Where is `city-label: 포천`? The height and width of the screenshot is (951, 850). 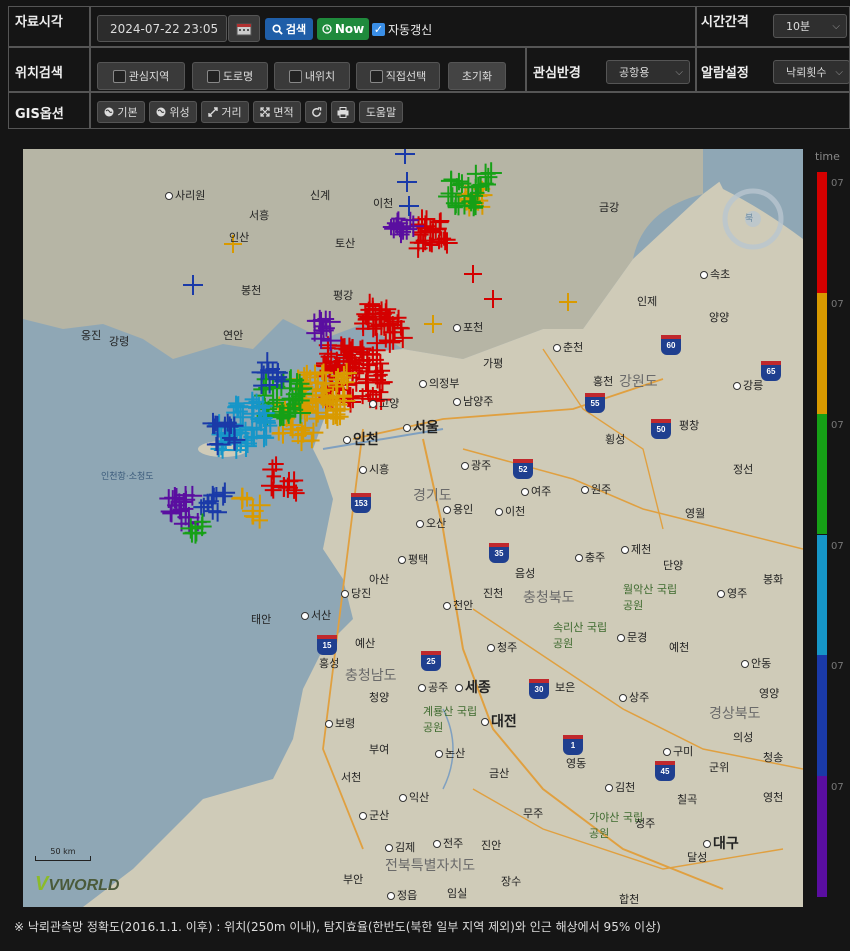
city-label: 포천 is located at coordinates (468, 327).